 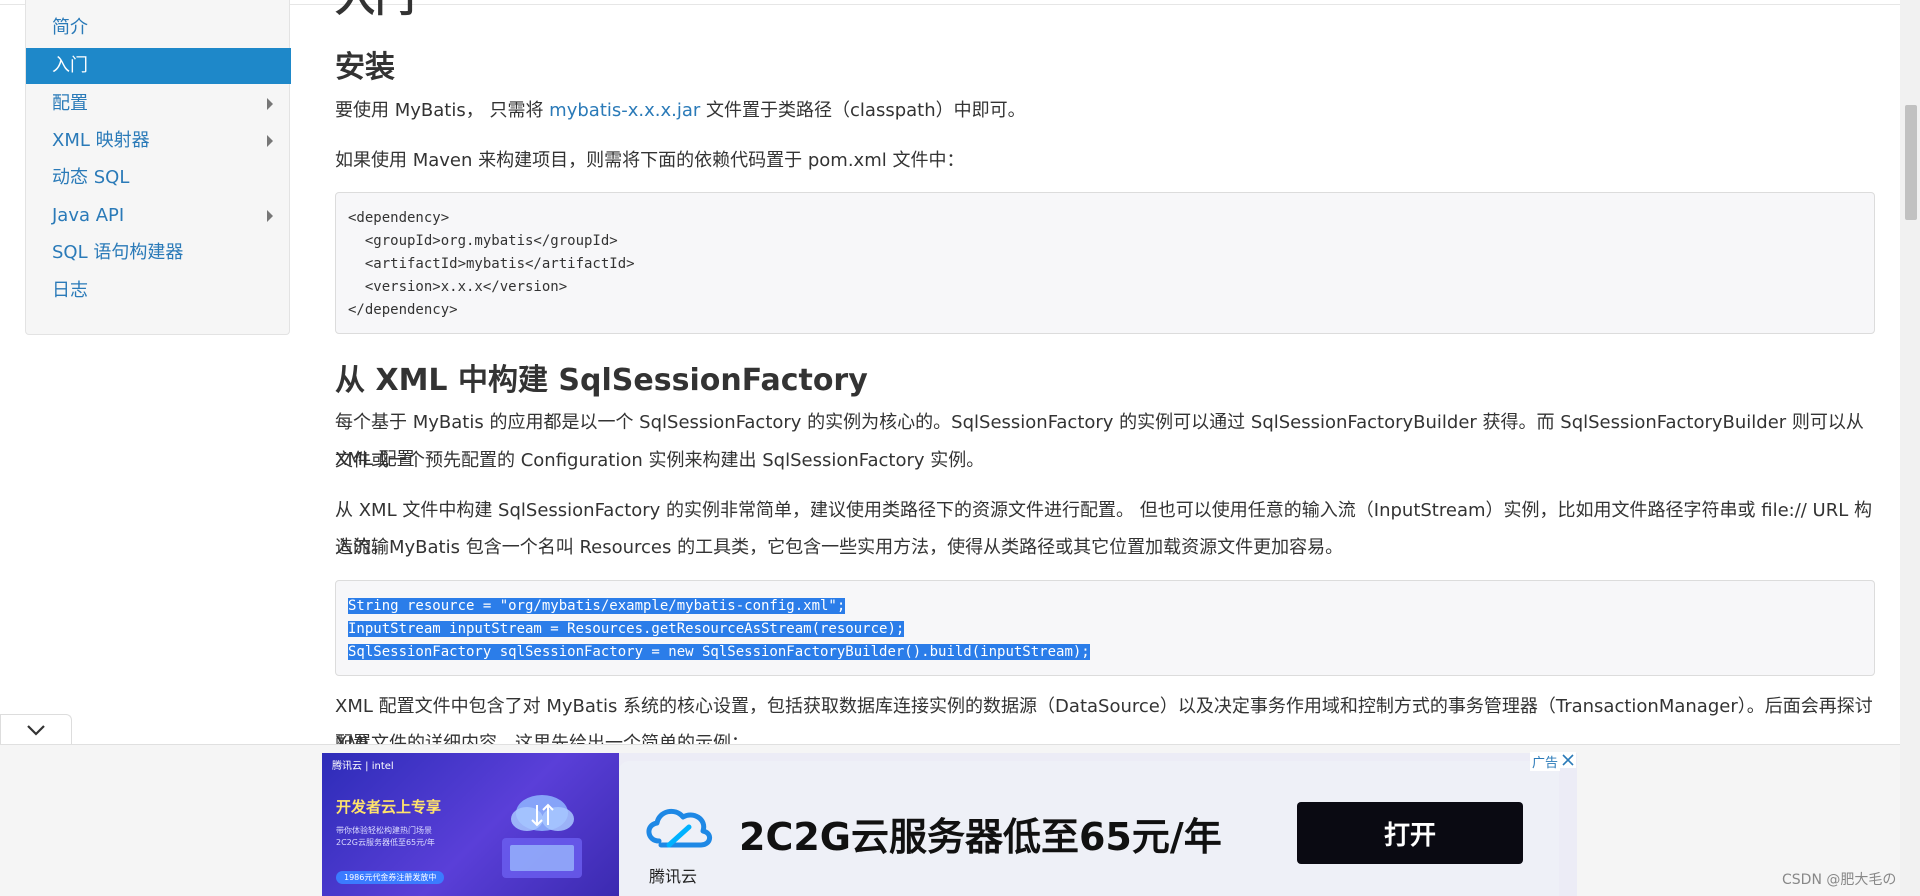 What do you see at coordinates (491, 264) in the screenshot?
I see `code-line: <artifactId>mybatis</artifactId>` at bounding box center [491, 264].